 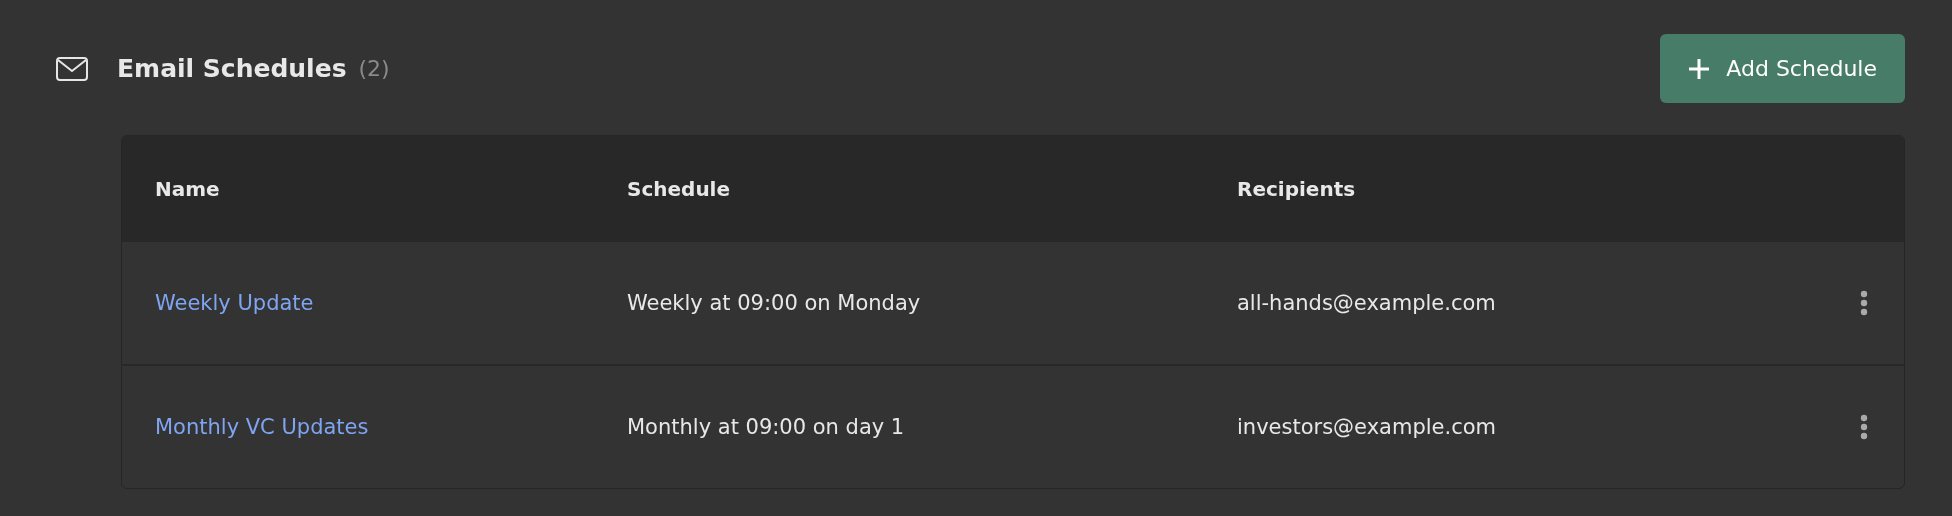 I want to click on schedule-count: (2), so click(x=374, y=68).